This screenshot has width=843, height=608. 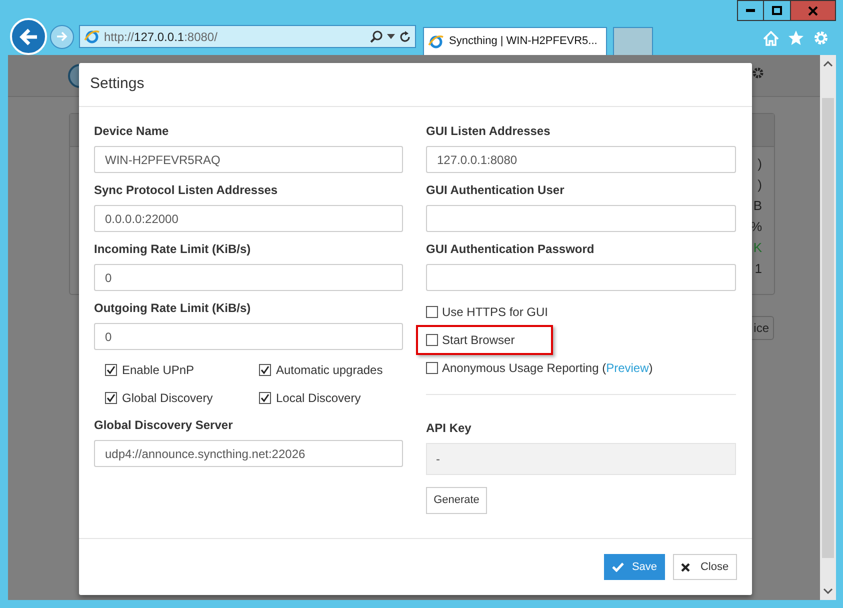 What do you see at coordinates (186, 190) in the screenshot?
I see `field-label: Sync Protocol Listen Addresses` at bounding box center [186, 190].